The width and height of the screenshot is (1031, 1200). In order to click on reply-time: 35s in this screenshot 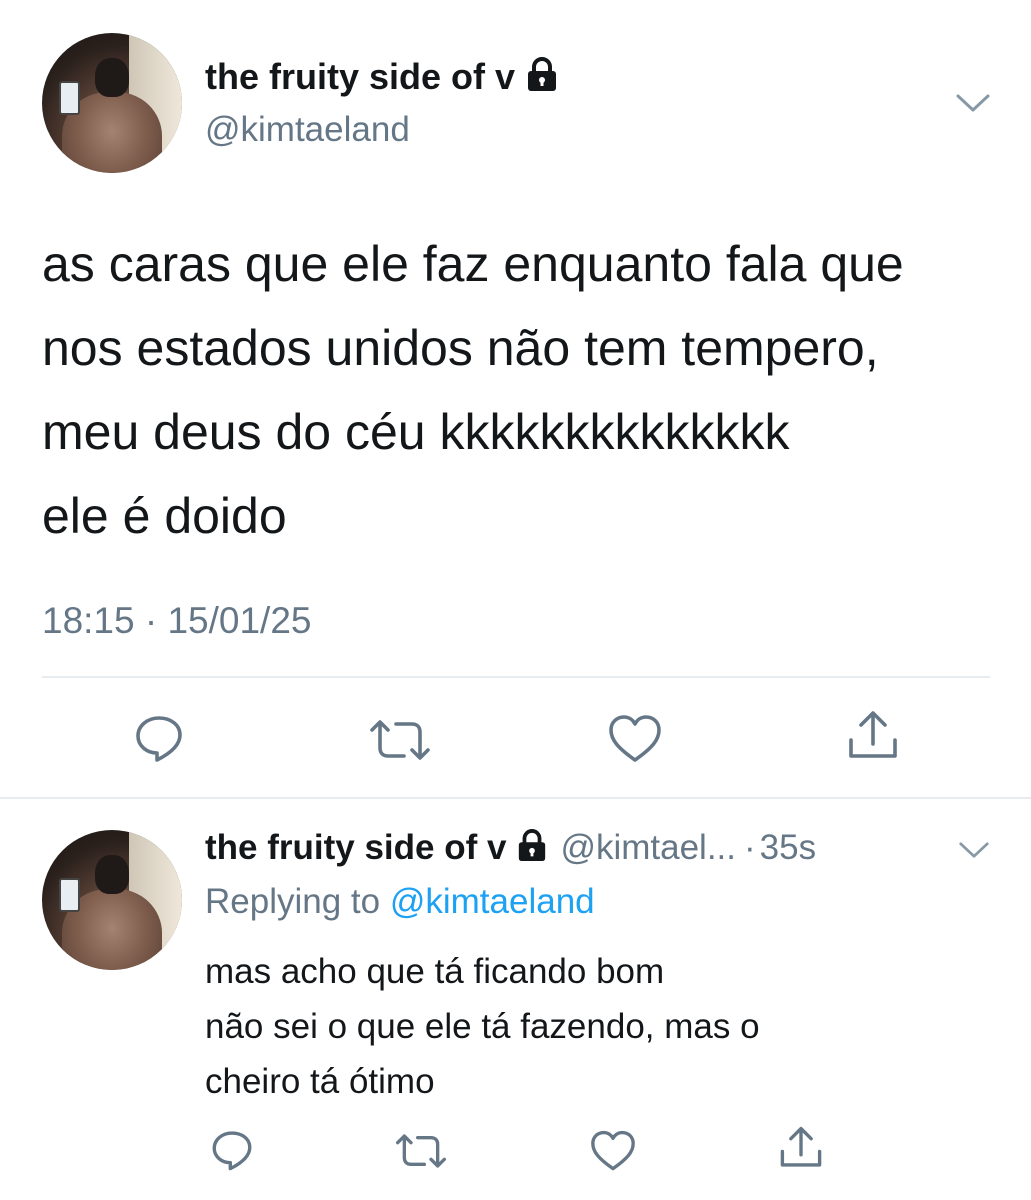, I will do `click(788, 848)`.